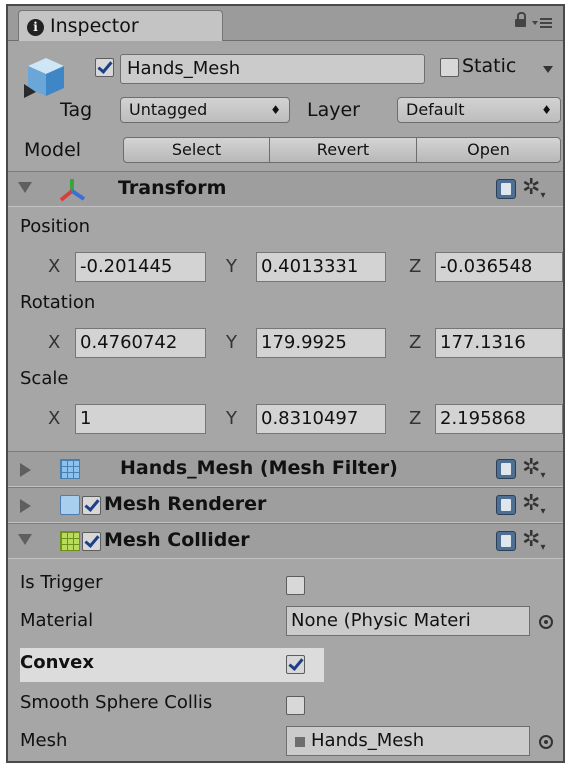 The height and width of the screenshot is (767, 571). What do you see at coordinates (272, 69) in the screenshot?
I see `object-name-field: Hands_Mesh` at bounding box center [272, 69].